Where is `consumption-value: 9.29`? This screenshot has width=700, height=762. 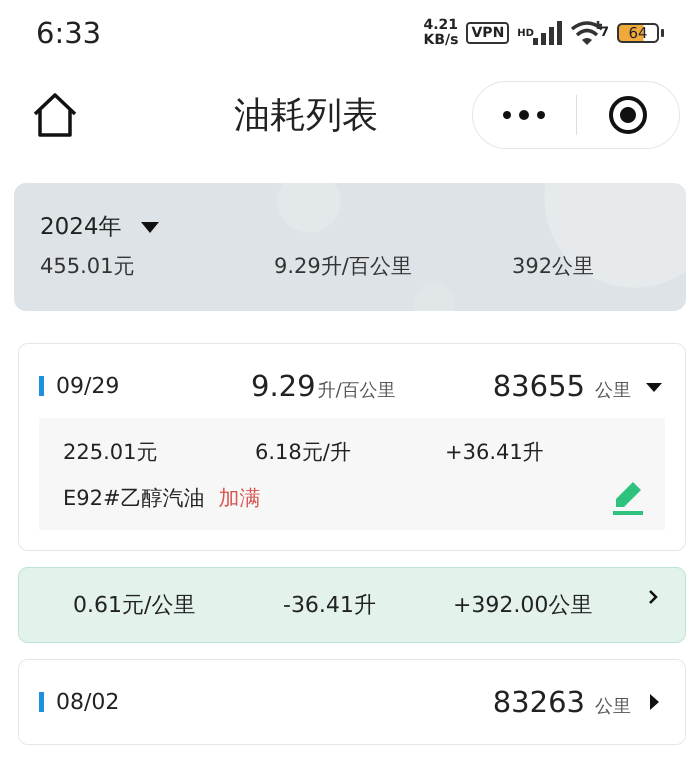 consumption-value: 9.29 is located at coordinates (283, 386).